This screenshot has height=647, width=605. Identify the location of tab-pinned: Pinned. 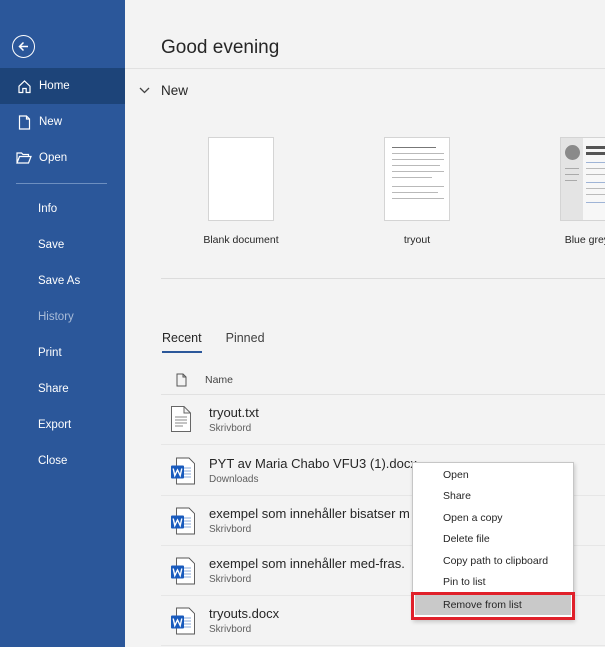
(245, 342).